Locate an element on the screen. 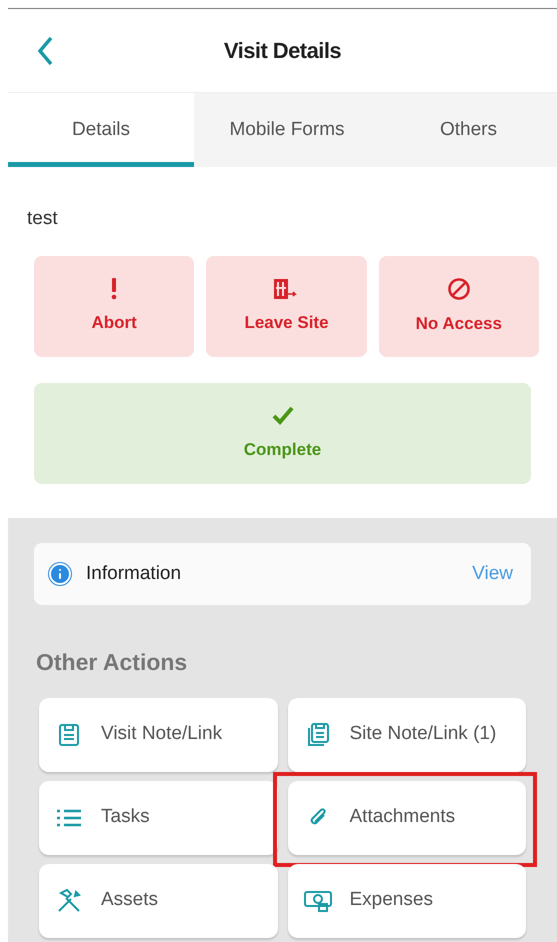 This screenshot has width=557, height=942. site-name: test is located at coordinates (43, 219).